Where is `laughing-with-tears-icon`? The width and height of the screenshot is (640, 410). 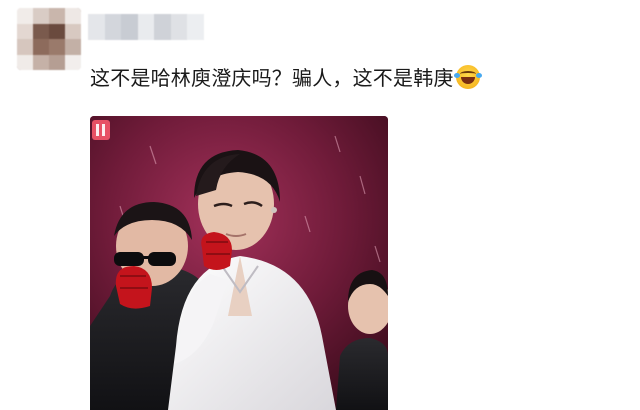
laughing-with-tears-icon is located at coordinates (467, 77).